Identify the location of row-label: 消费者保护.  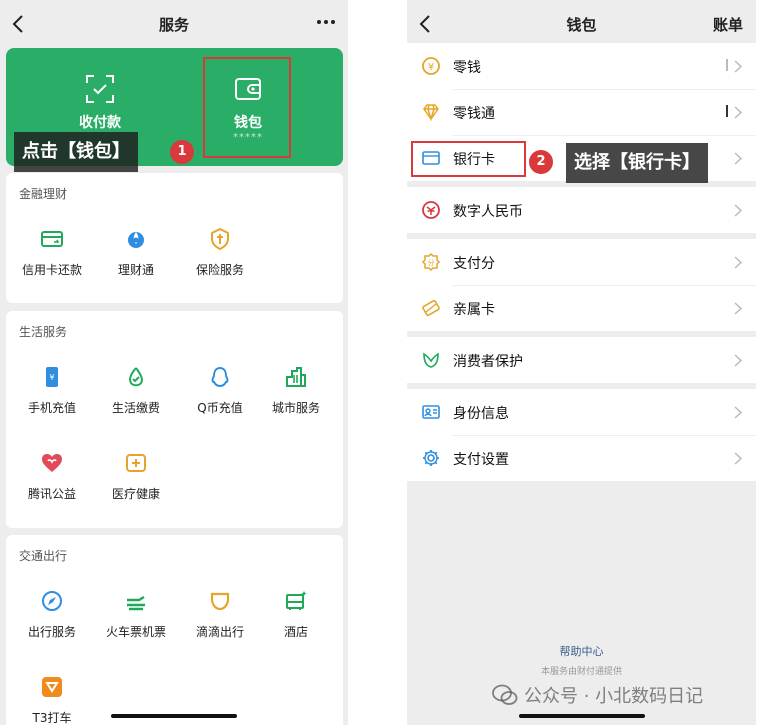
(488, 362).